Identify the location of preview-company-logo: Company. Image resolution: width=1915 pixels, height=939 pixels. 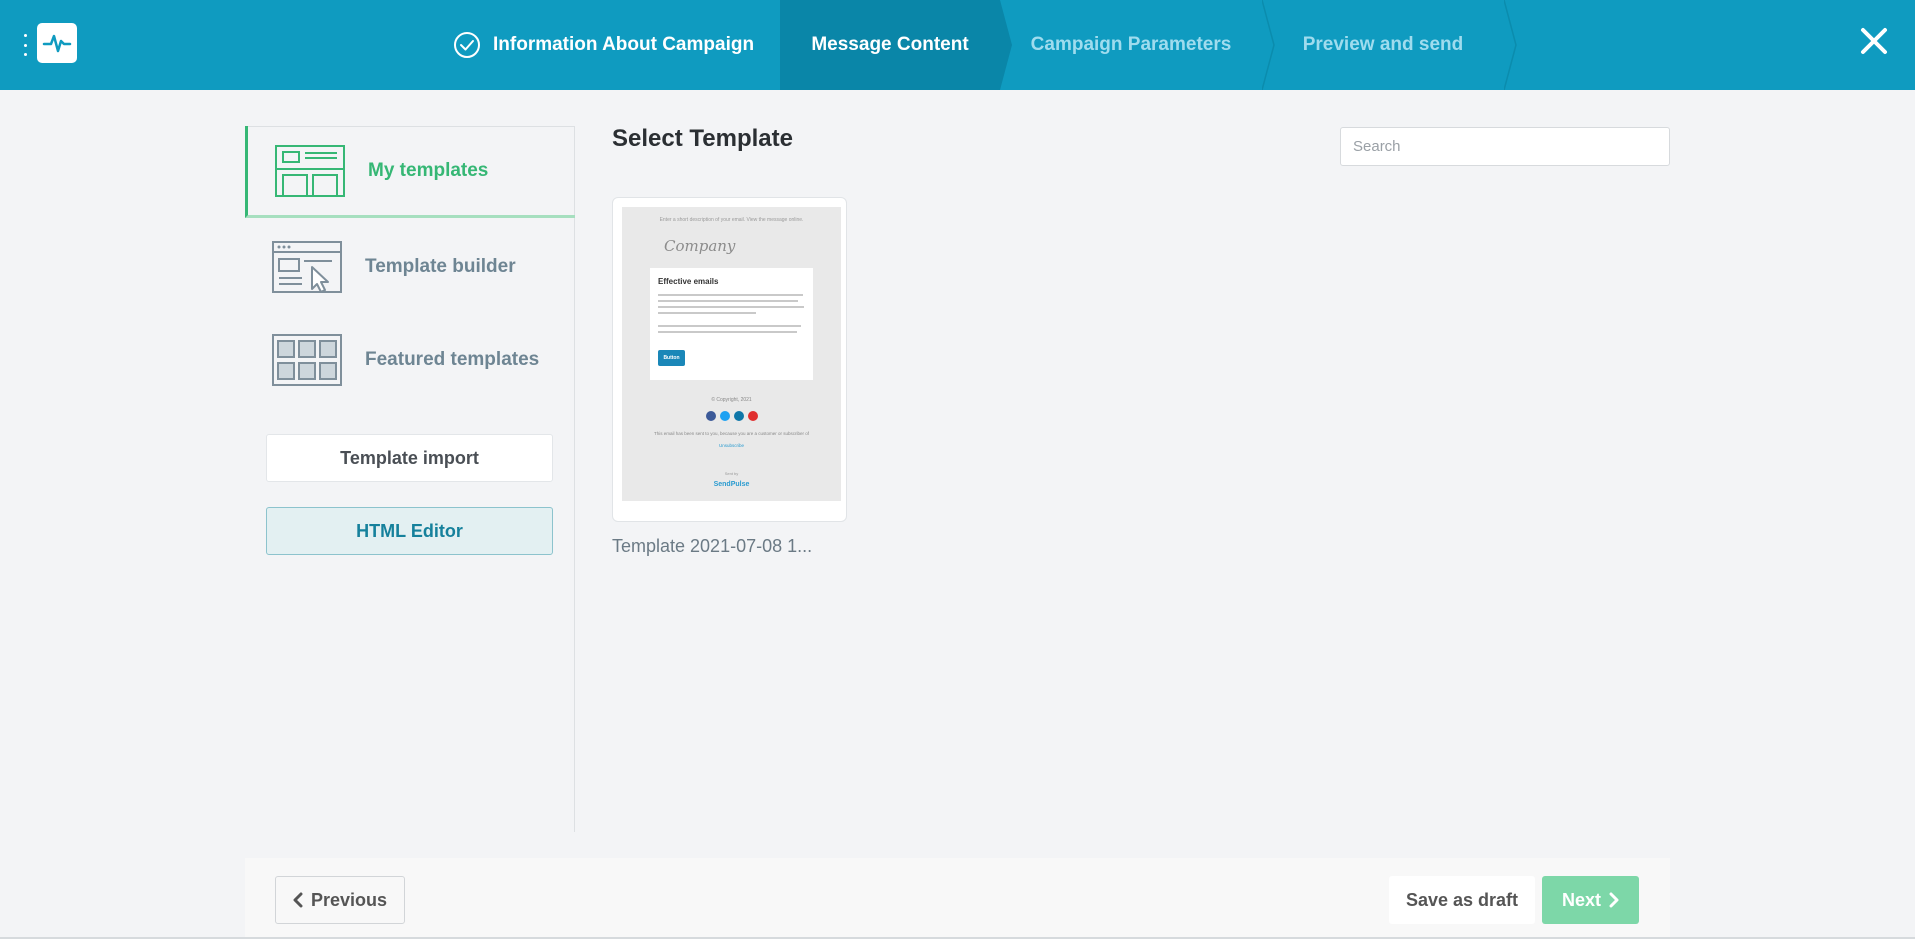
(700, 246).